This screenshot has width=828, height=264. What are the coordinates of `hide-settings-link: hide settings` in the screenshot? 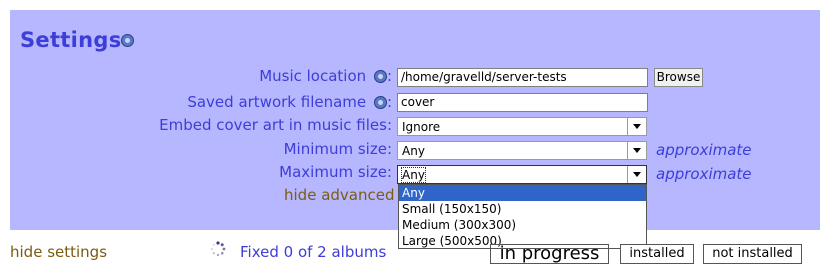 It's located at (58, 252).